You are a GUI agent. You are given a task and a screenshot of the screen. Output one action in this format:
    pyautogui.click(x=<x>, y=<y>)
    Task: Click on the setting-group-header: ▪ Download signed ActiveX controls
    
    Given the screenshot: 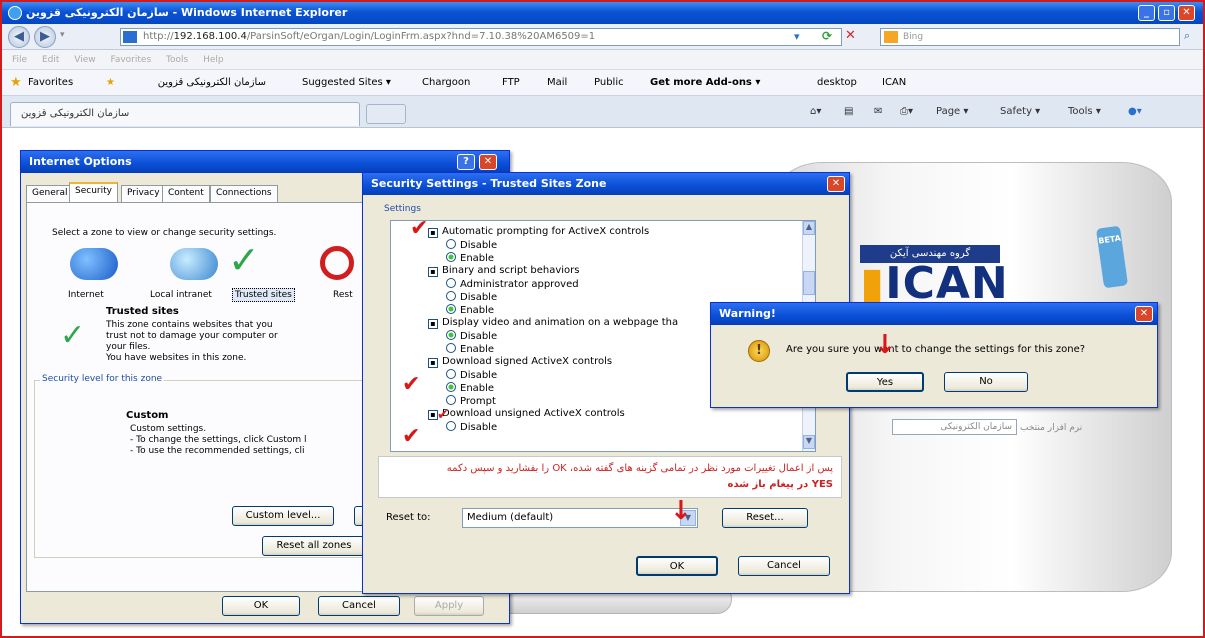 What is the action you would take?
    pyautogui.click(x=520, y=362)
    